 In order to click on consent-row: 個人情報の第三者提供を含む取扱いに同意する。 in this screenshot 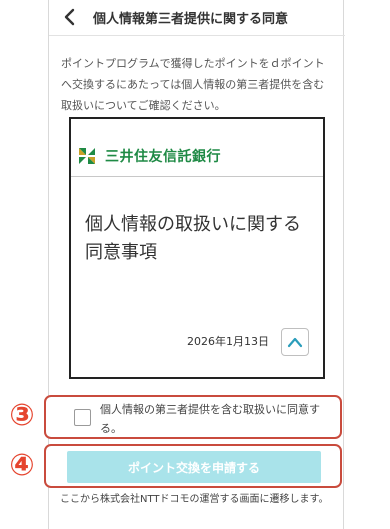, I will do `click(193, 417)`.